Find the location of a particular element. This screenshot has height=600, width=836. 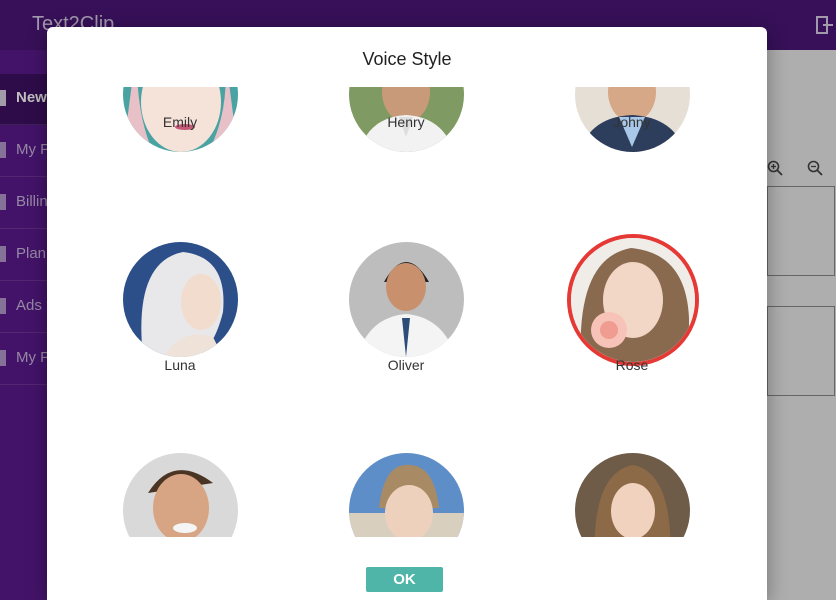

voice-name: Oliver is located at coordinates (406, 365).